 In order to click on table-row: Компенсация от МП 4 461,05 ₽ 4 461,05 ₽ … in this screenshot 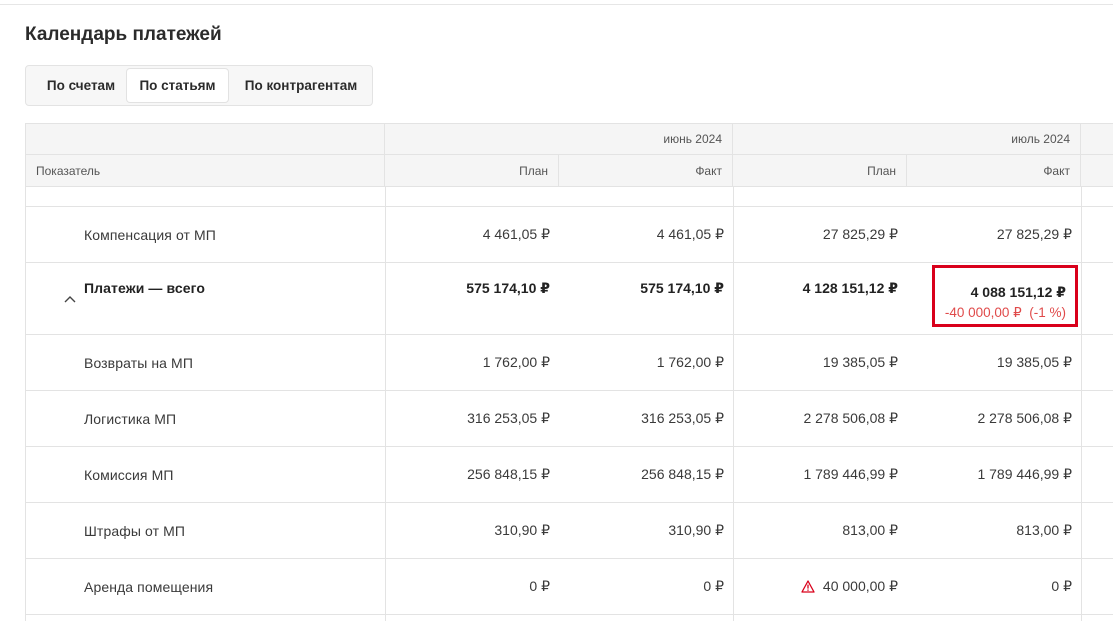, I will do `click(569, 235)`.